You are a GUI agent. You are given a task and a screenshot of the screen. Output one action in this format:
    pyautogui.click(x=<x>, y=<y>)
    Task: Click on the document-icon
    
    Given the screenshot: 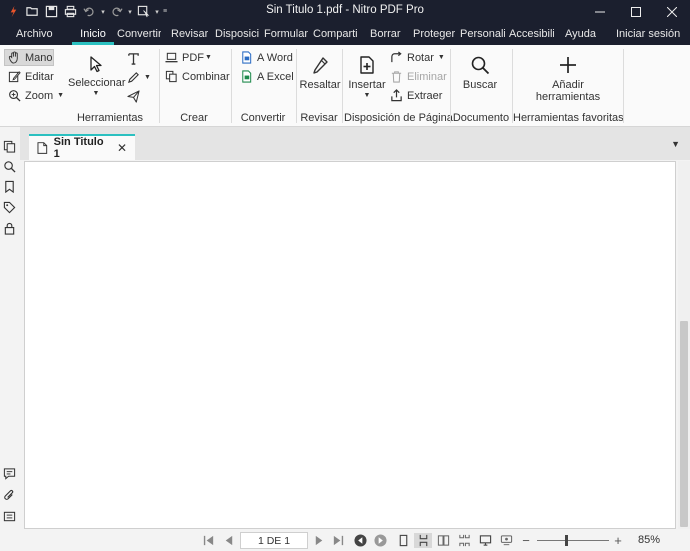 What is the action you would take?
    pyautogui.click(x=42, y=148)
    